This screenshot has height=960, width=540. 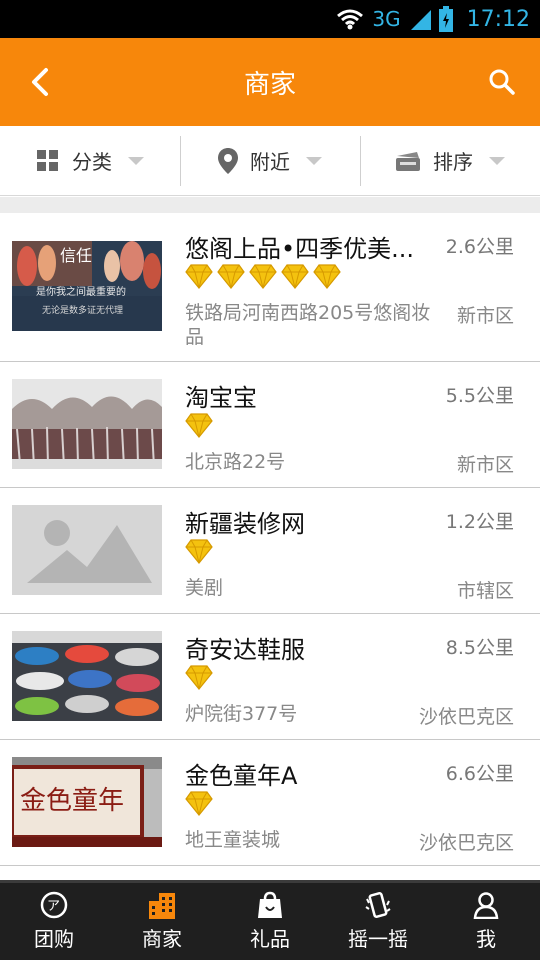 What do you see at coordinates (162, 906) in the screenshot?
I see `merchant-building-icon` at bounding box center [162, 906].